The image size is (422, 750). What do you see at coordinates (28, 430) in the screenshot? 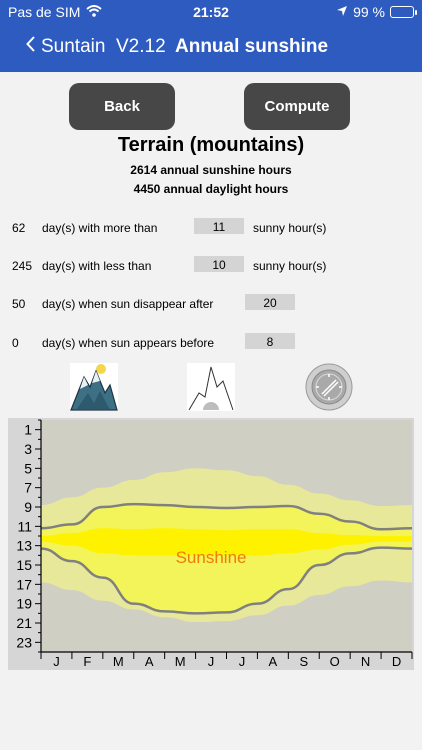
I see `y-tick-label: 1` at bounding box center [28, 430].